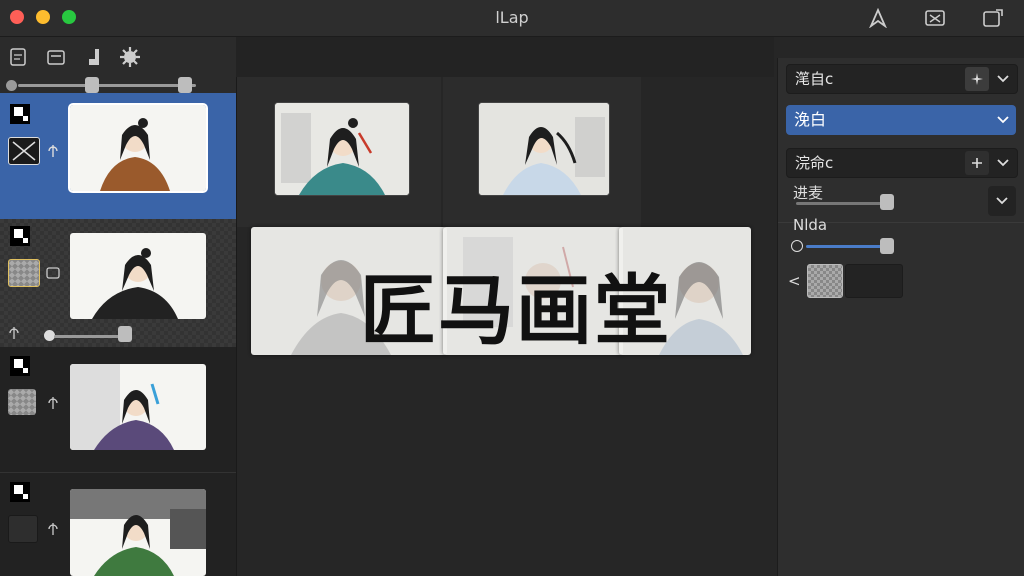 The image size is (1024, 576). Describe the element at coordinates (516, 310) in the screenshot. I see `banner-title-text: 匠马画堂` at that location.